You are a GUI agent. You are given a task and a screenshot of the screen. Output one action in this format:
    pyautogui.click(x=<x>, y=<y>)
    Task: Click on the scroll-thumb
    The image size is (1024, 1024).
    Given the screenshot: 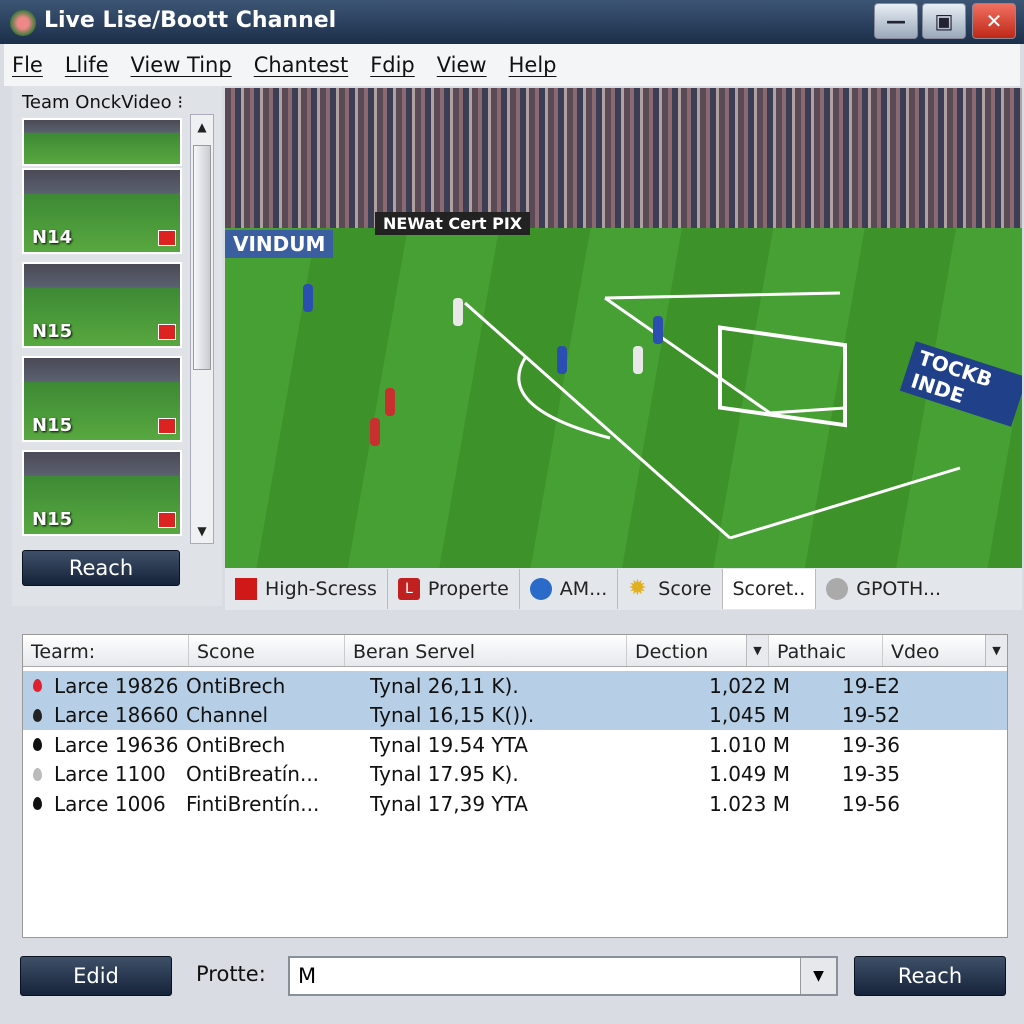 What is the action you would take?
    pyautogui.click(x=202, y=257)
    